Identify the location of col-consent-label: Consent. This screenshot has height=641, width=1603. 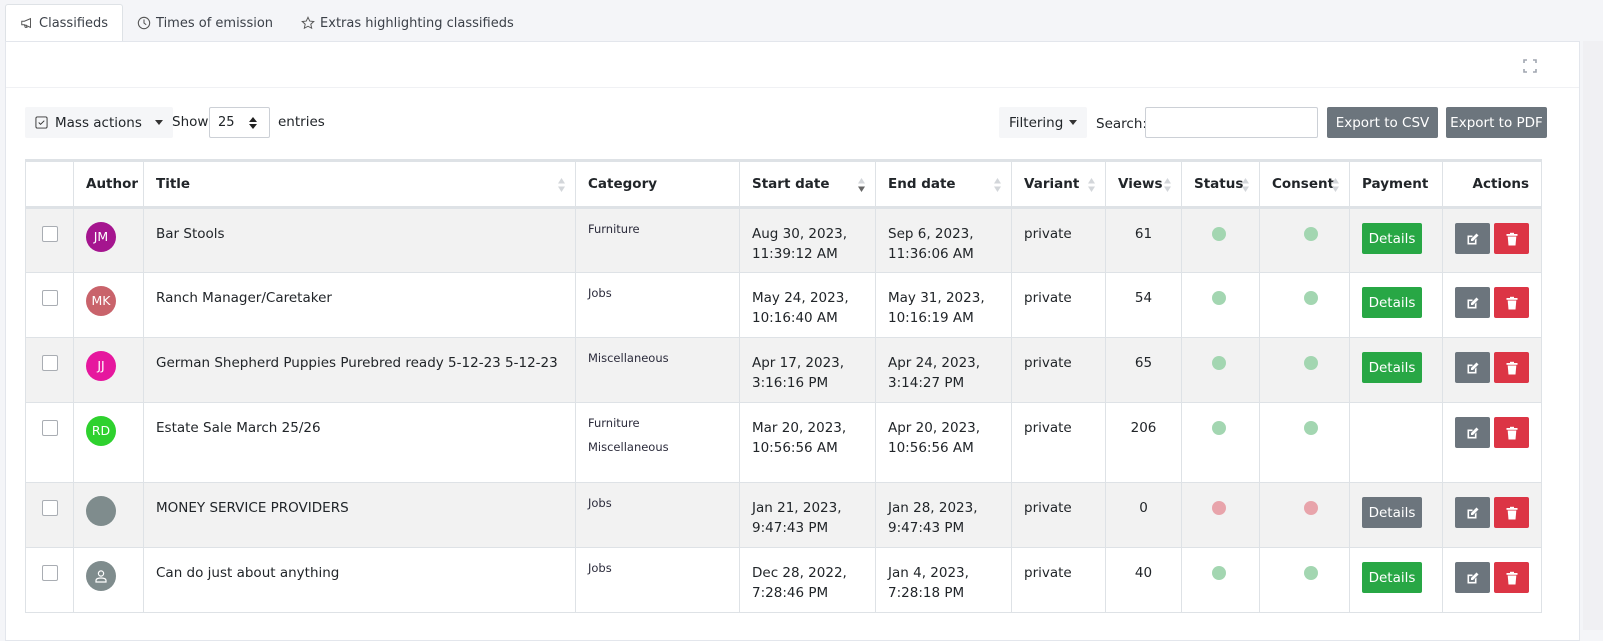
(1303, 184).